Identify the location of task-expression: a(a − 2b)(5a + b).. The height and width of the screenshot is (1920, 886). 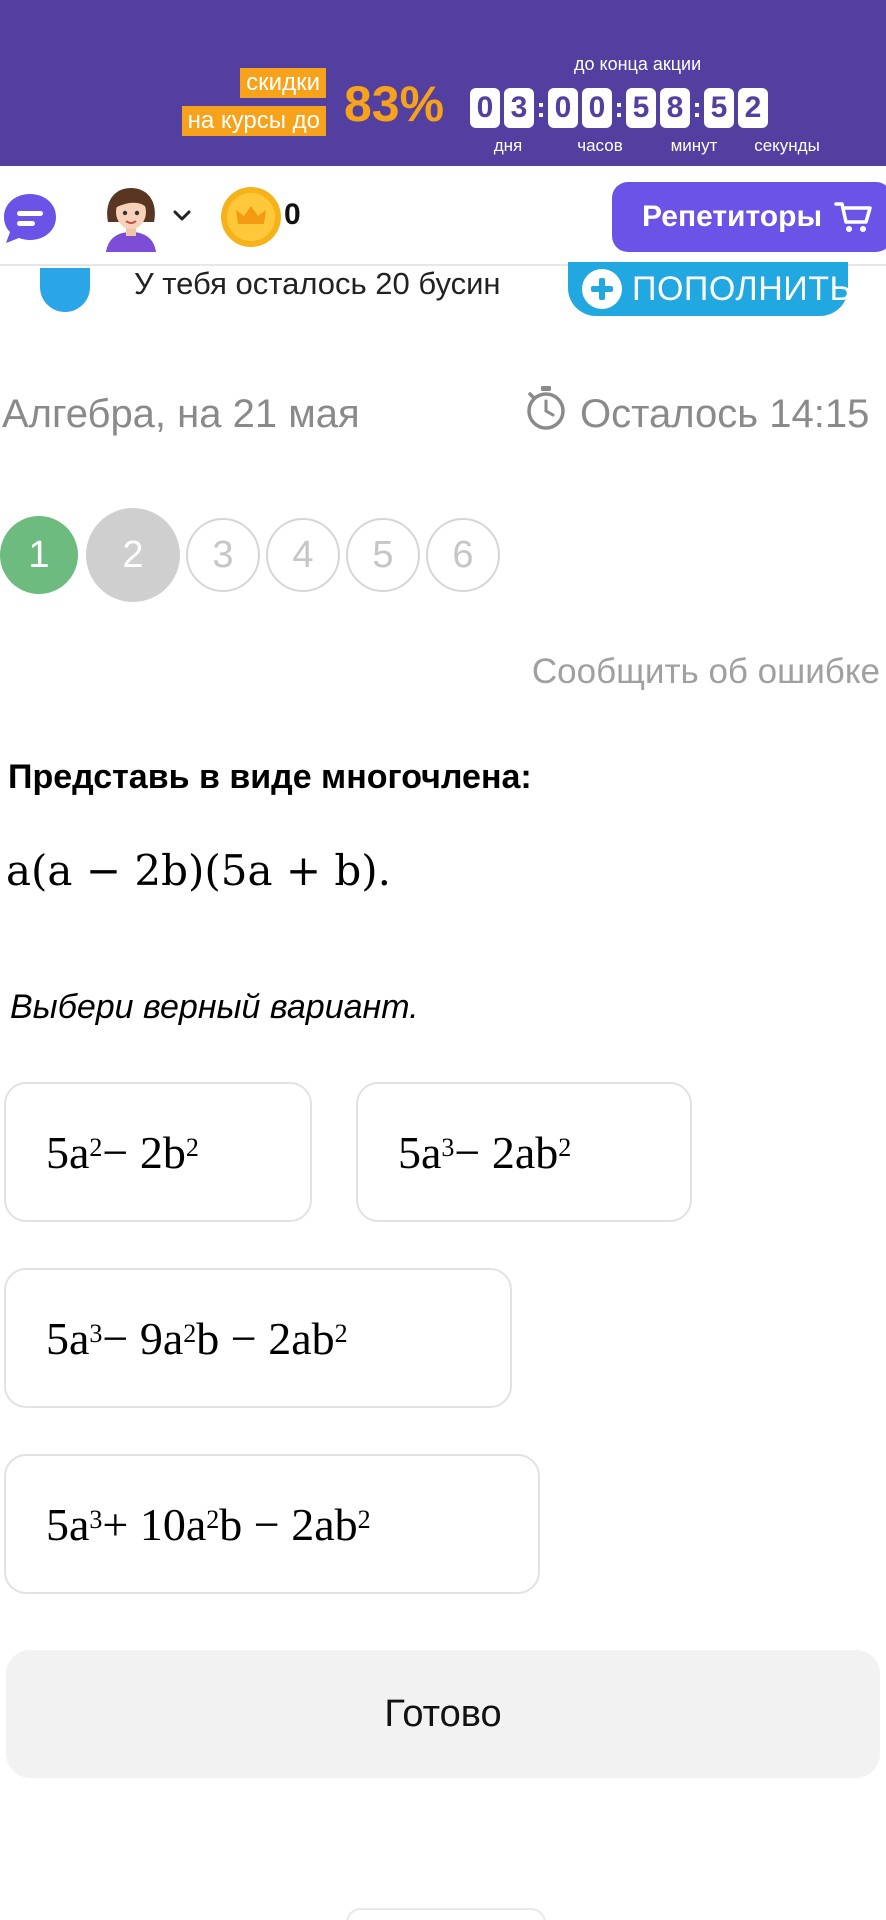
(199, 870).